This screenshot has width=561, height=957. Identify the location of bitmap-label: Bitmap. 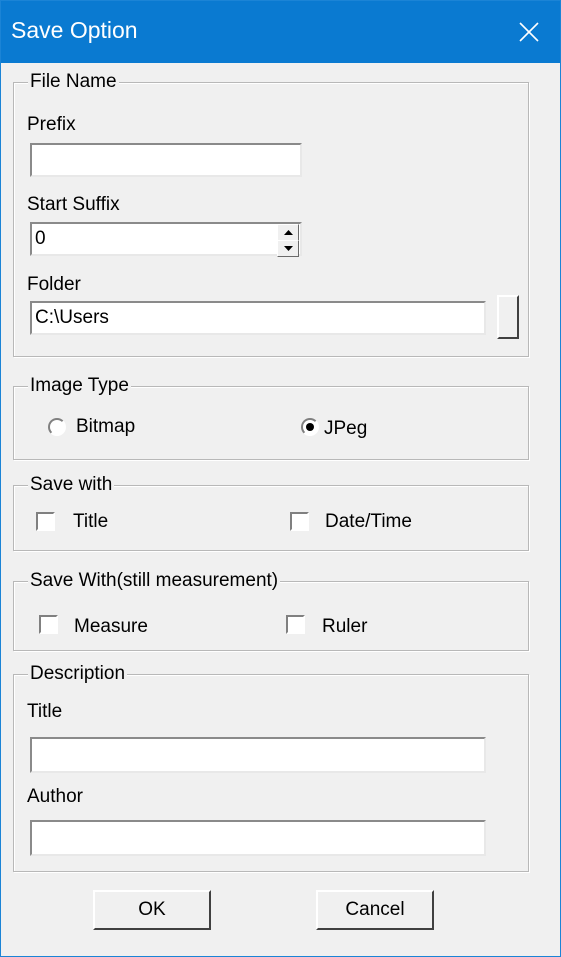
(106, 426).